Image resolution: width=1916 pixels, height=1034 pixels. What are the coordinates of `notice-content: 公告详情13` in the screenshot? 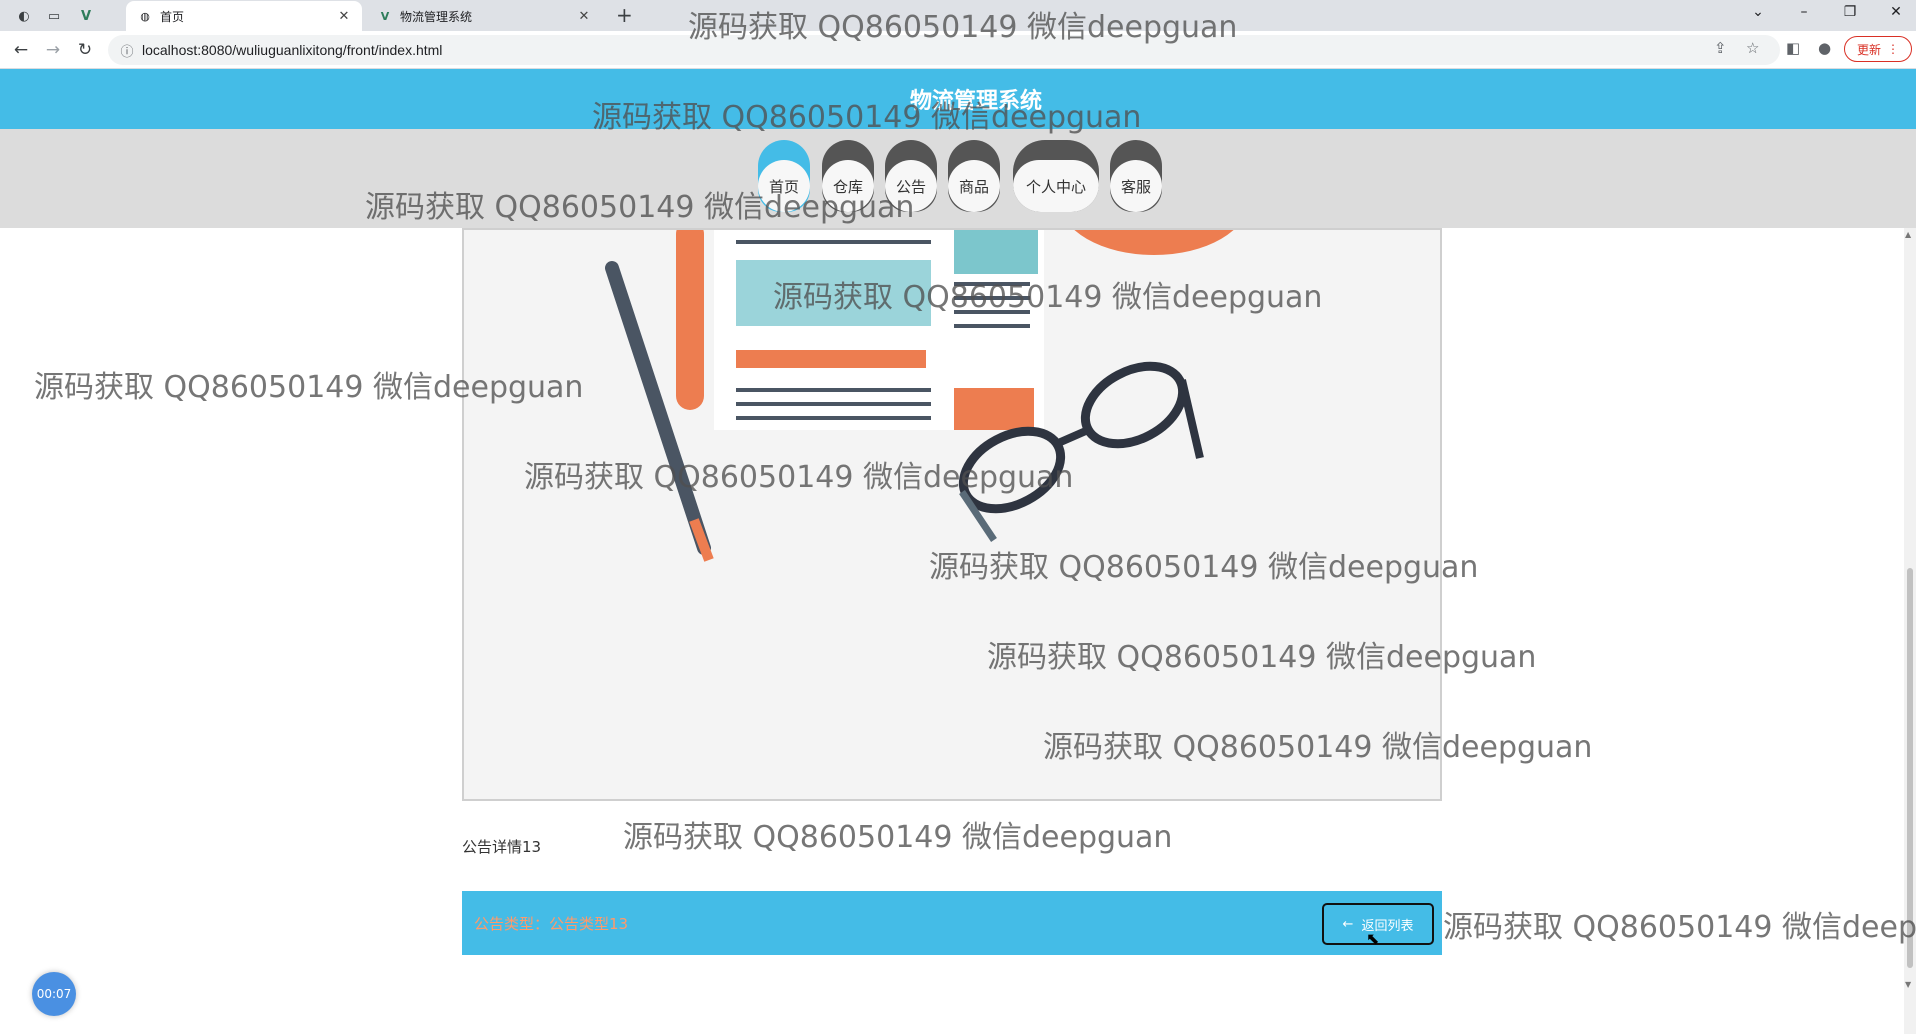 It's located at (502, 847).